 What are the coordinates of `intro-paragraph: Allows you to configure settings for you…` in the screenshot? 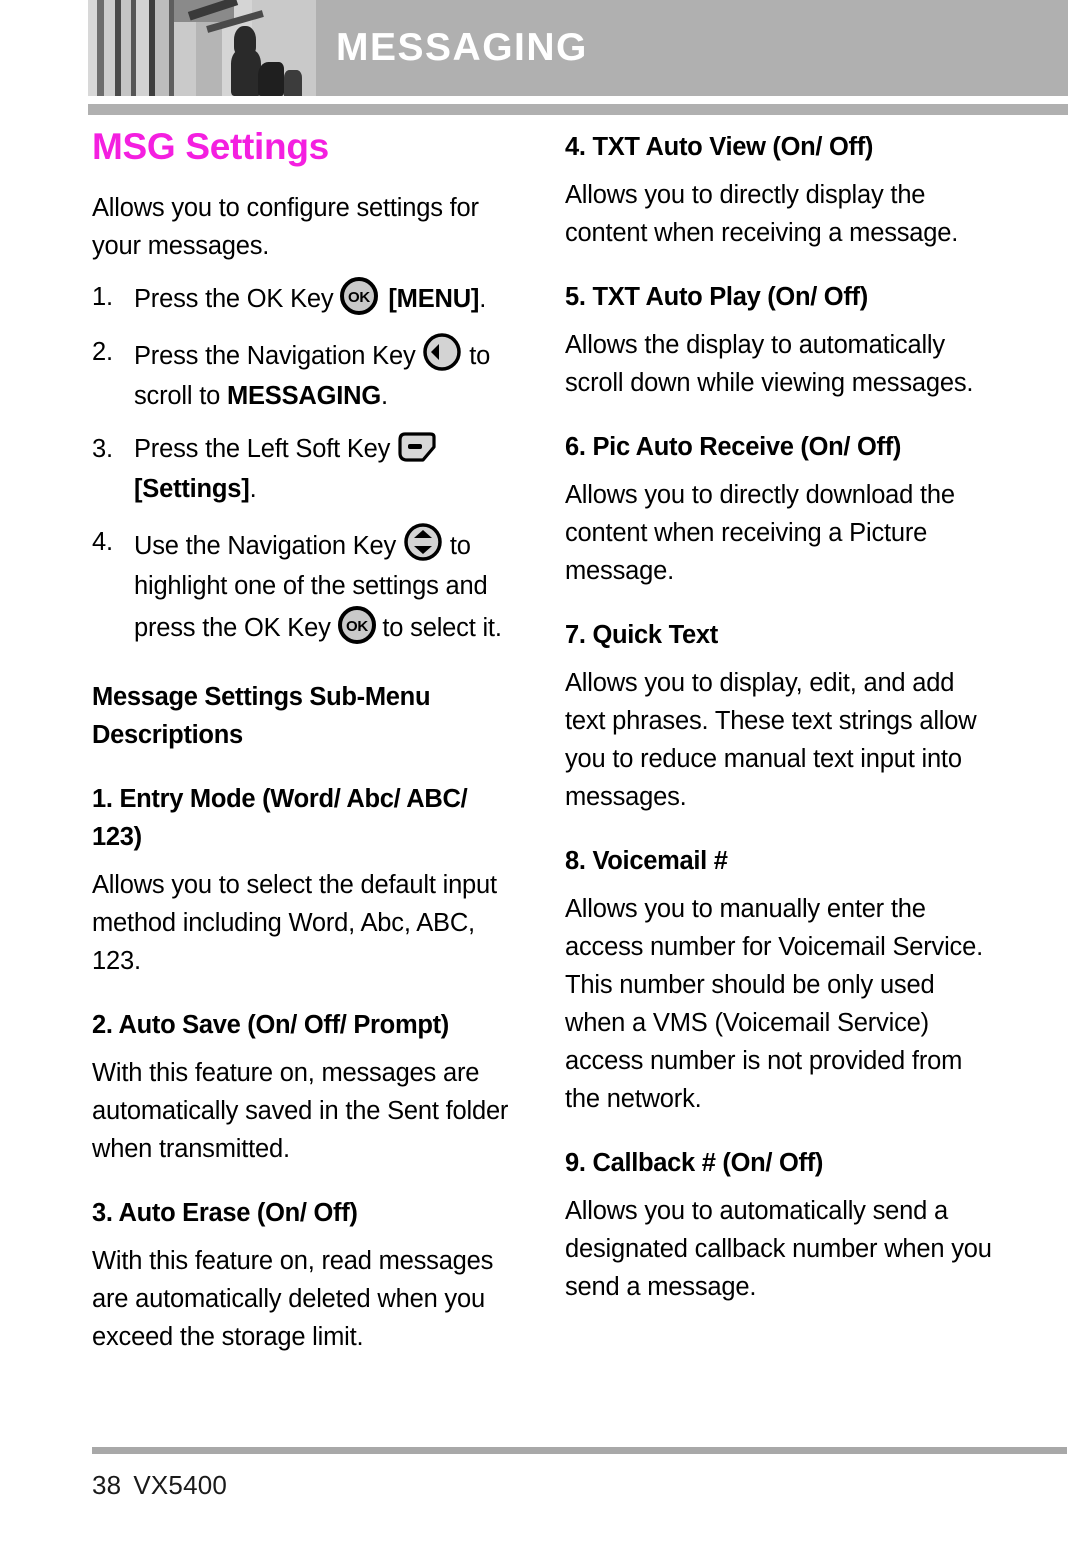 It's located at (285, 226).